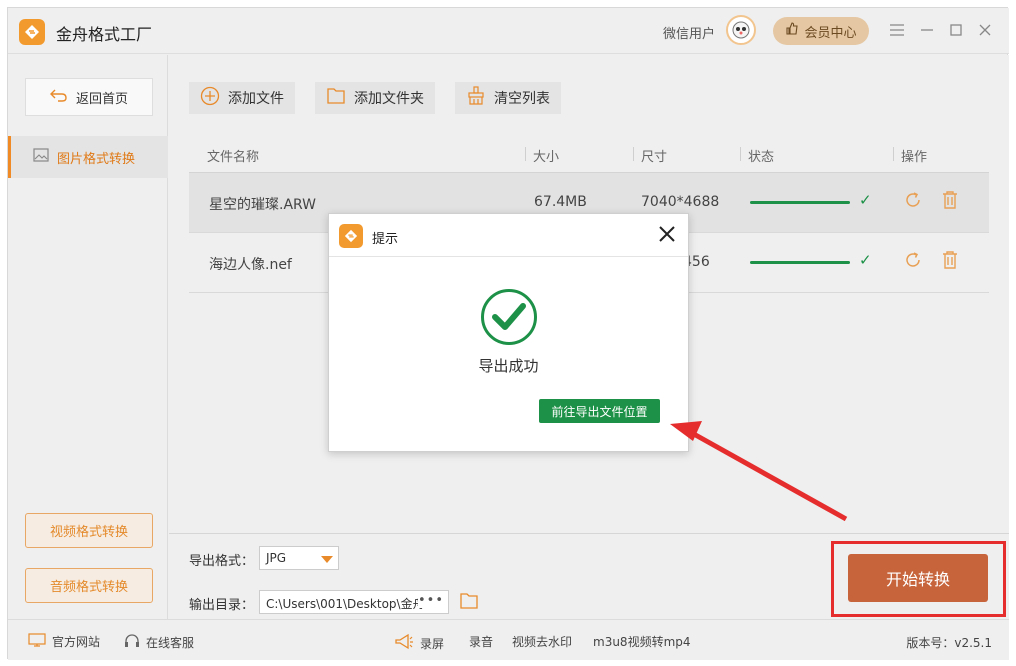 This screenshot has height=666, width=1016. What do you see at coordinates (508, 366) in the screenshot?
I see `dialog-message: 导出成功` at bounding box center [508, 366].